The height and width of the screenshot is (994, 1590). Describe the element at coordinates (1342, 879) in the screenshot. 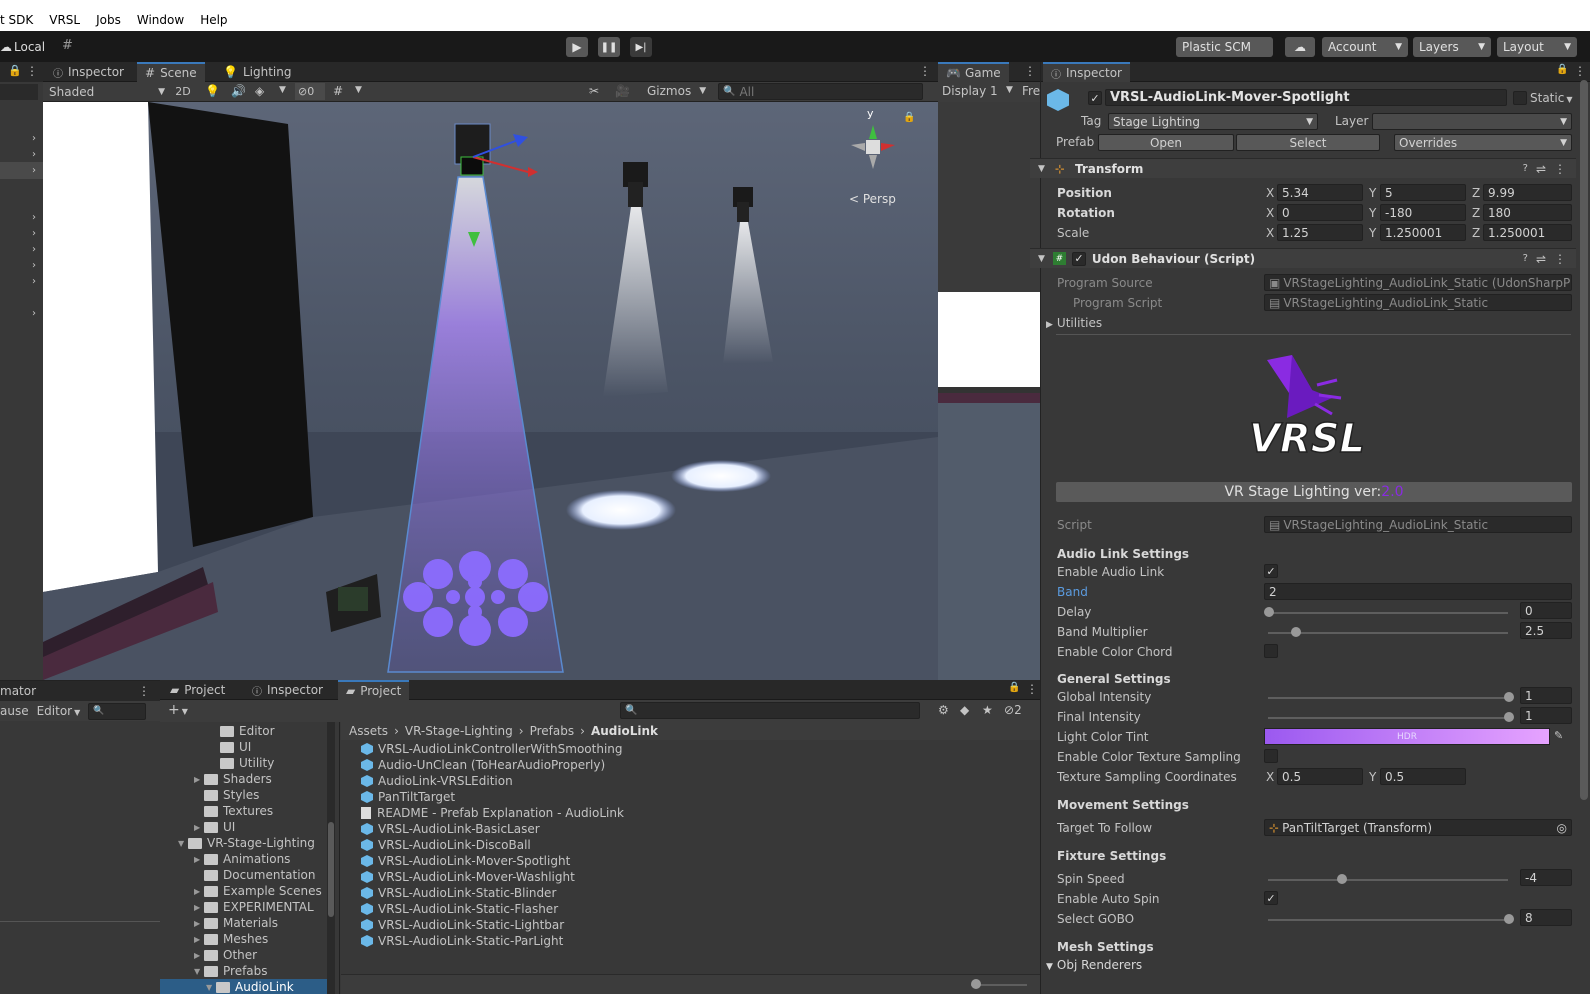

I see `spin-speed-slider-knob` at that location.